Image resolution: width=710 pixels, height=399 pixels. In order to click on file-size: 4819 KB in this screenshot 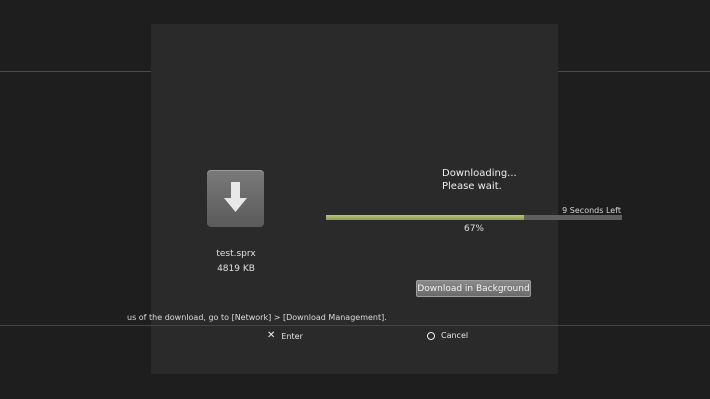, I will do `click(236, 269)`.